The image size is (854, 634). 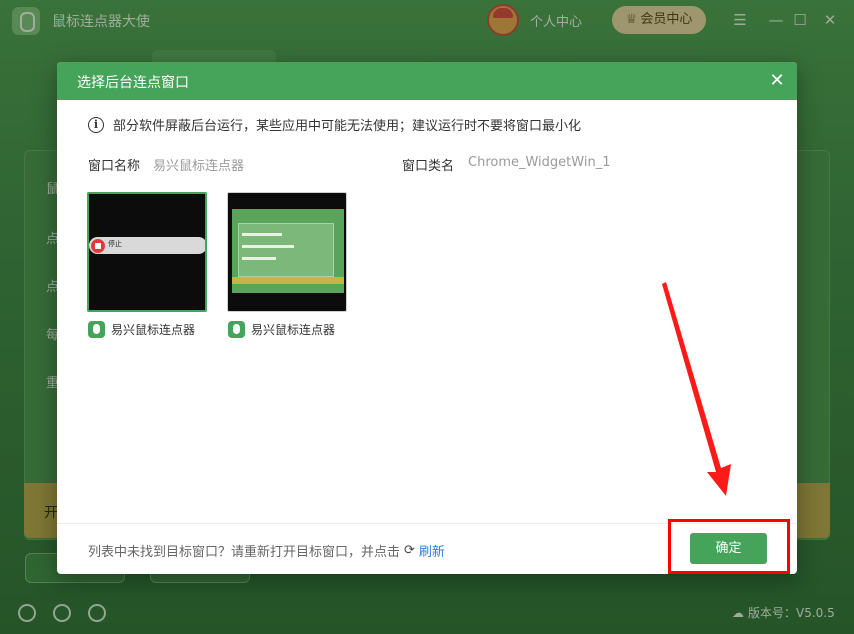 I want to click on window-class-label: 窗口类名, so click(x=428, y=166).